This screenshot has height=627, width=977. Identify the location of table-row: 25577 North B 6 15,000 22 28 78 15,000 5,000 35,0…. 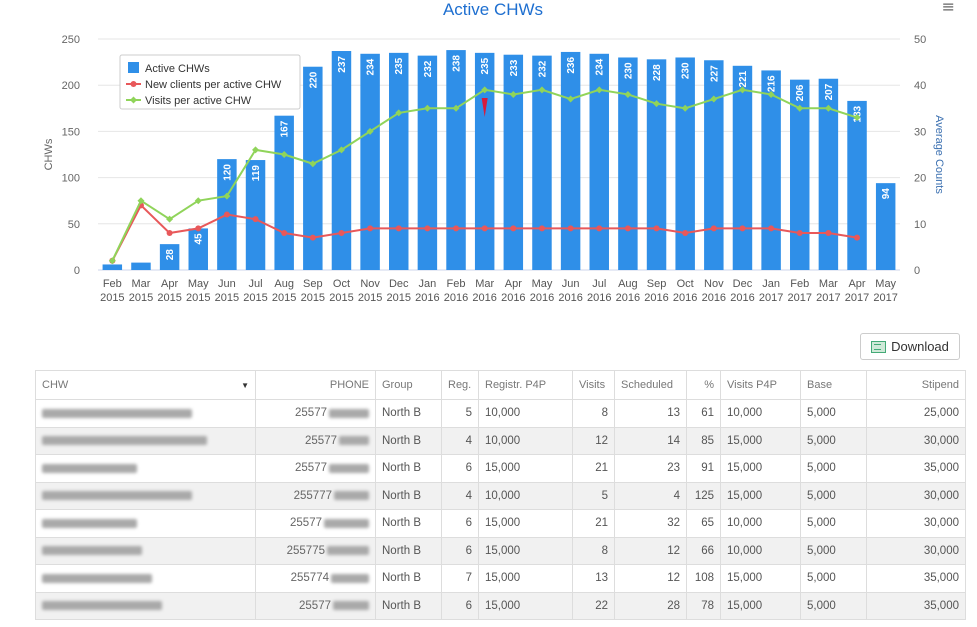
(500, 605).